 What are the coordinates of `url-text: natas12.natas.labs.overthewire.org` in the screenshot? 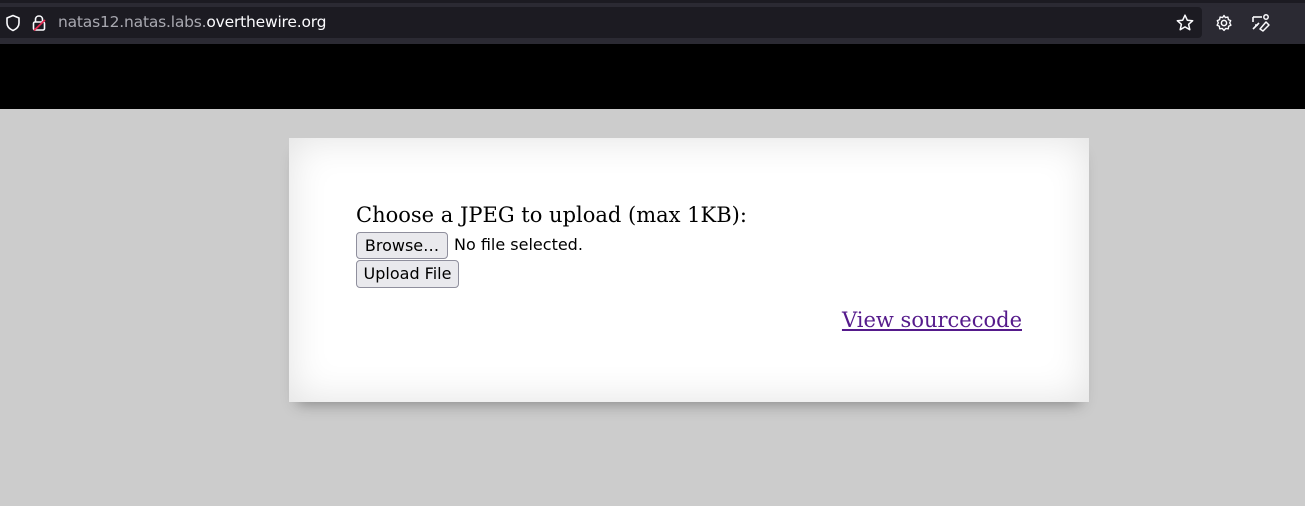 It's located at (192, 22).